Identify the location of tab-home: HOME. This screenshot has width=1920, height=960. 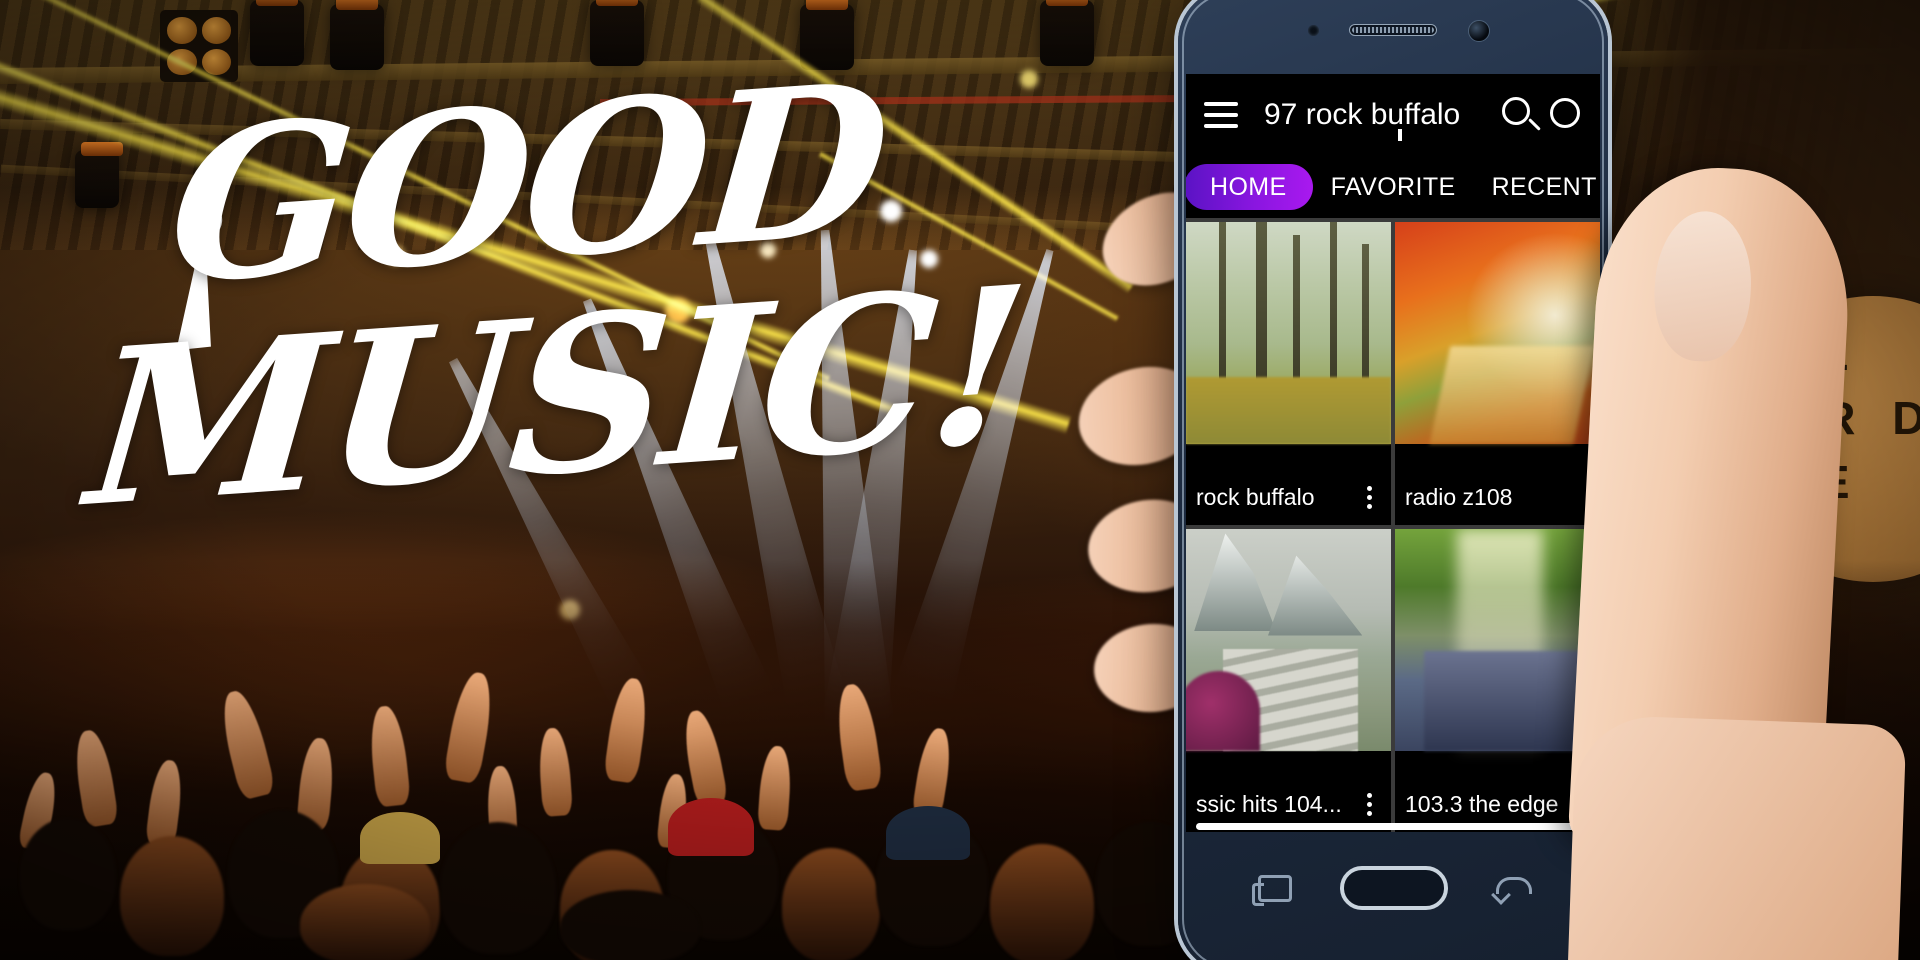
(1249, 187).